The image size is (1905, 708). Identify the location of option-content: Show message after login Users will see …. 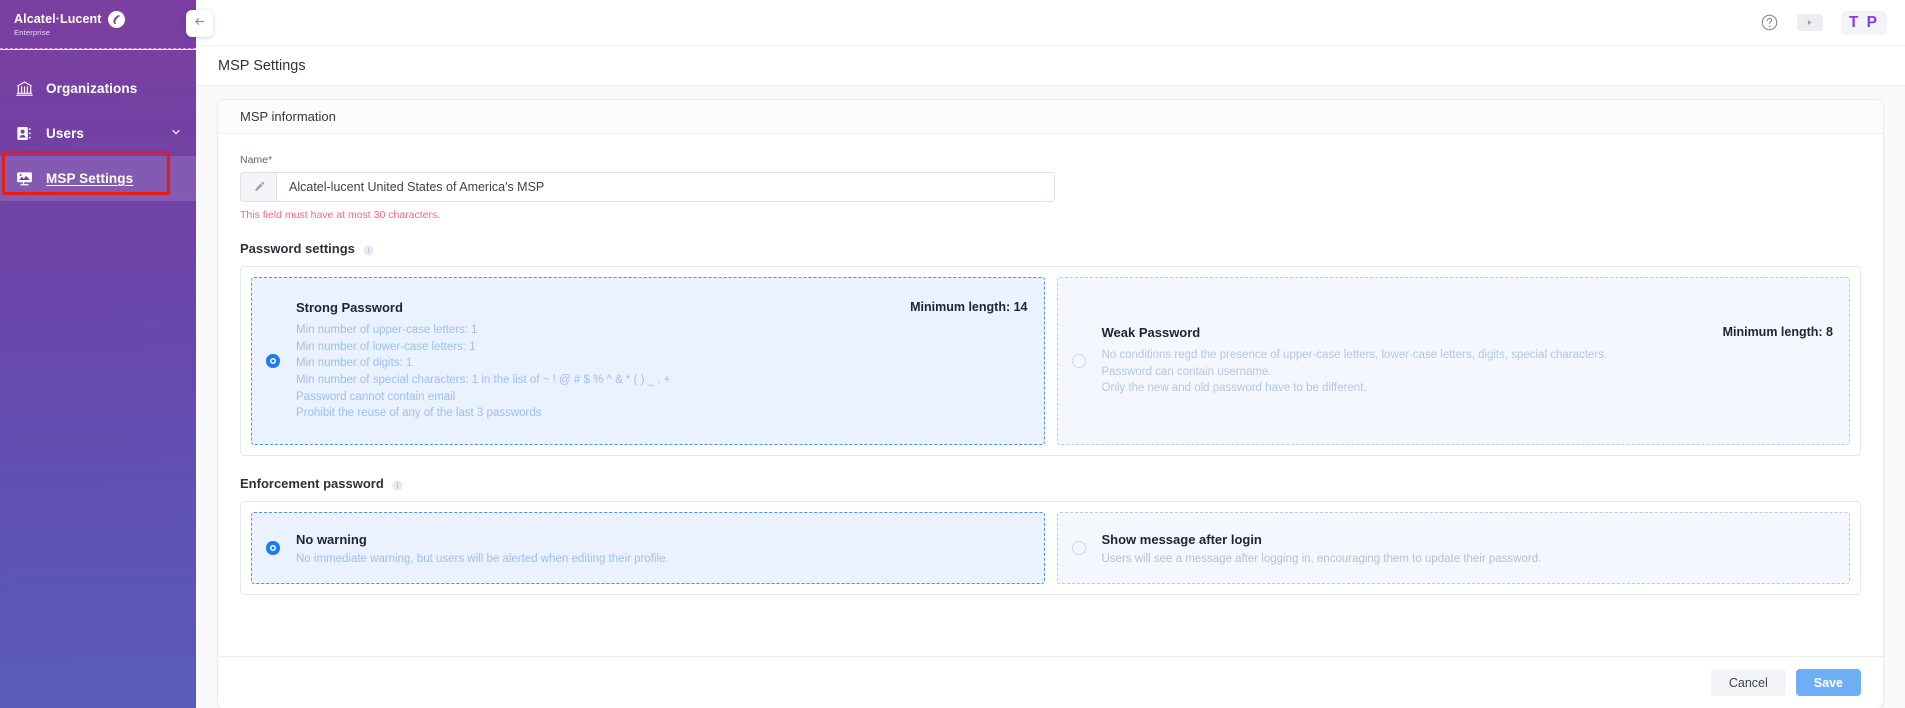
(1468, 548).